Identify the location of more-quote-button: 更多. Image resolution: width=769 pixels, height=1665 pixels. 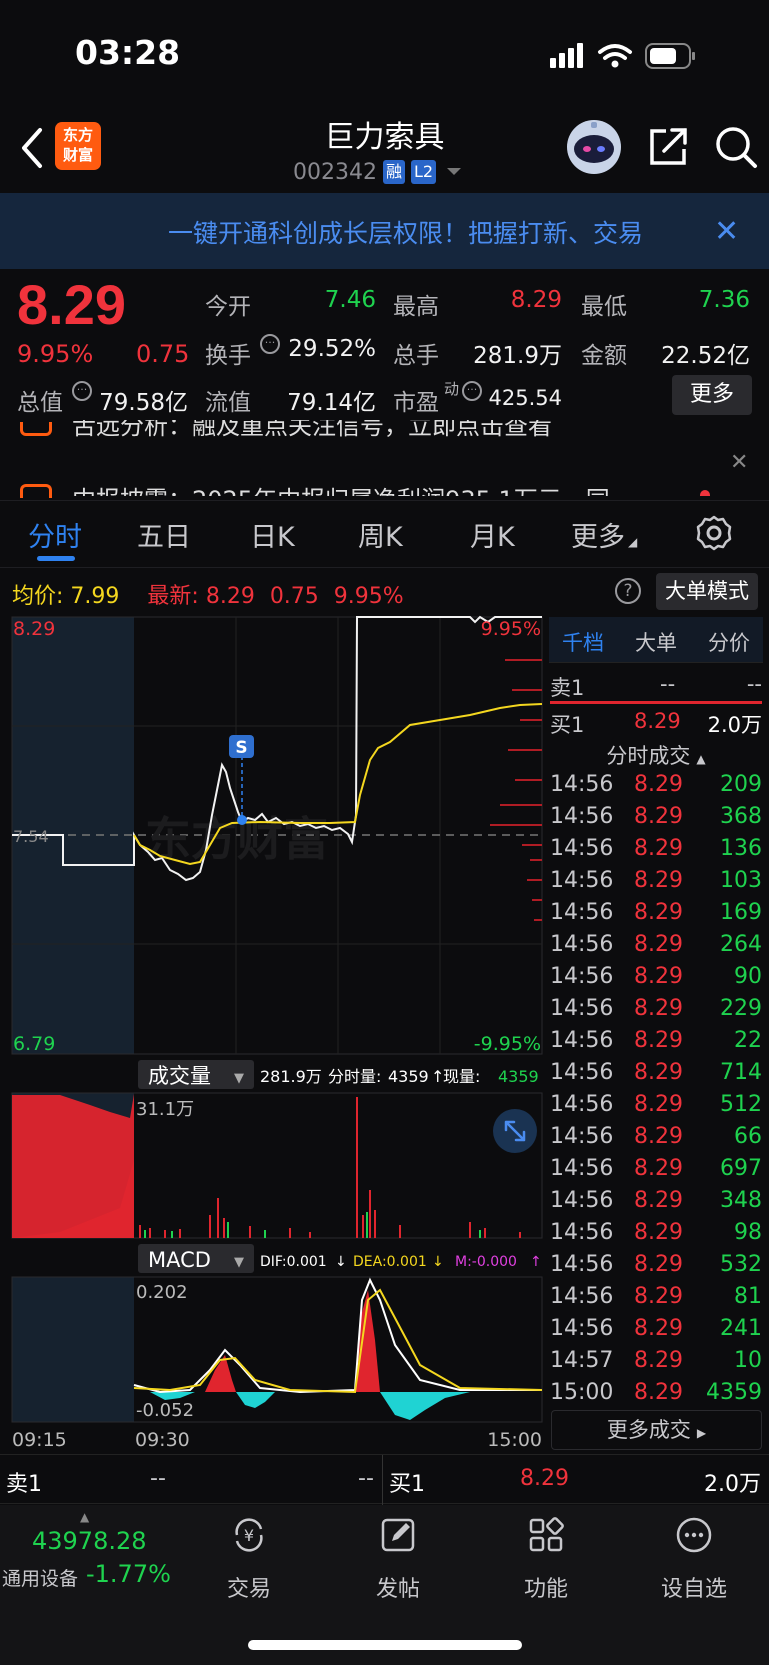
(712, 395).